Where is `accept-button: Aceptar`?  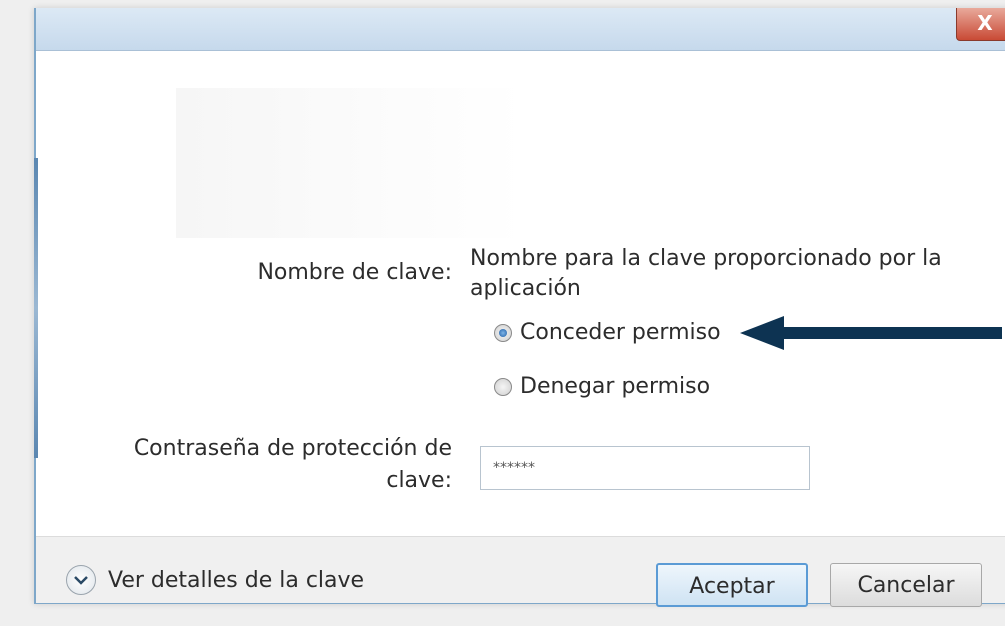 accept-button: Aceptar is located at coordinates (732, 585).